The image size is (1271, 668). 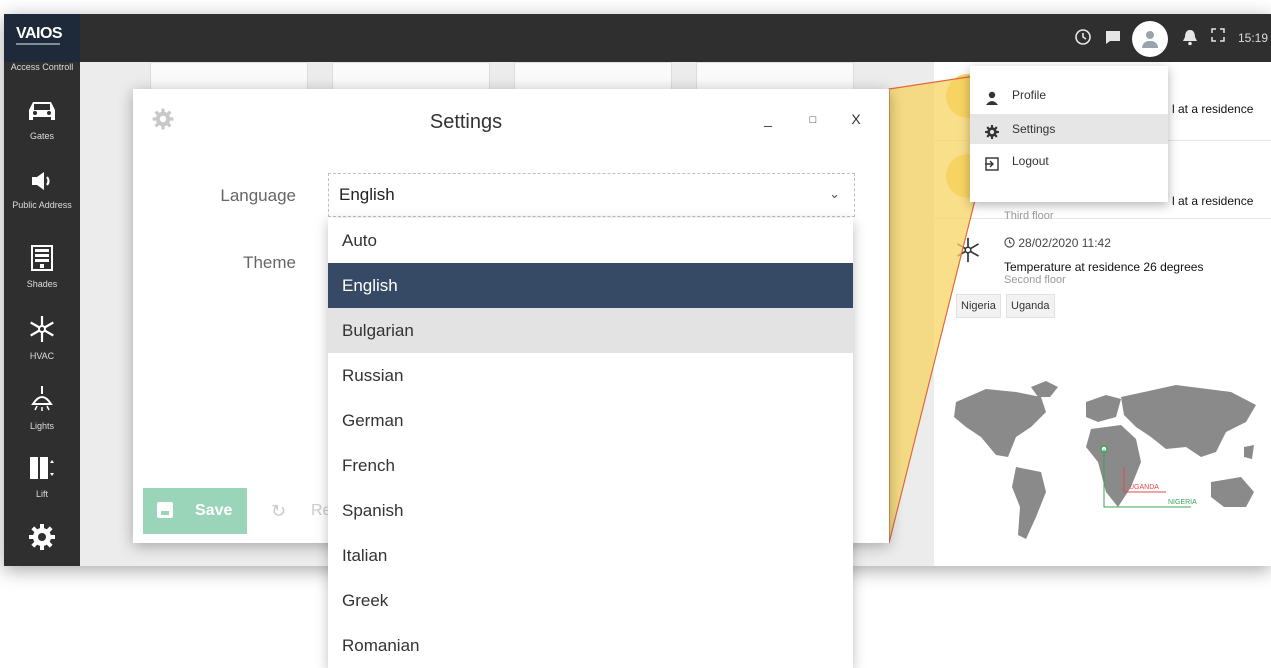 I want to click on sidebar-item-gates: Gates, so click(x=42, y=119).